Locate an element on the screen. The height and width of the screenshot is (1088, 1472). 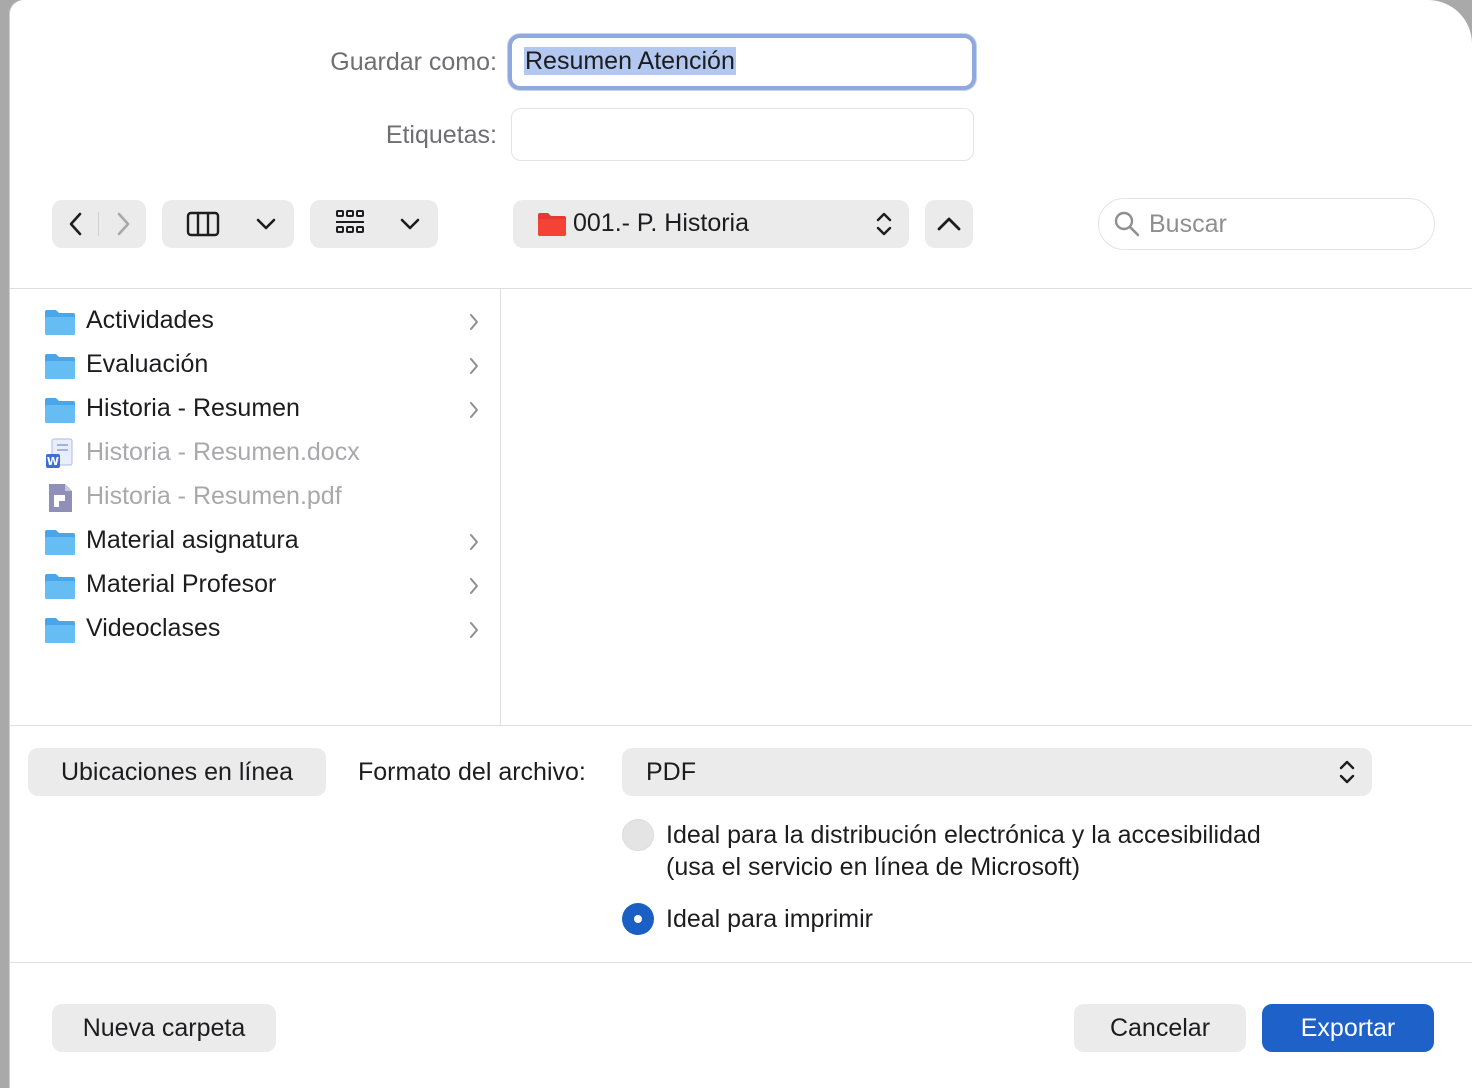
location-popup: 001.- P. Historia is located at coordinates (711, 224).